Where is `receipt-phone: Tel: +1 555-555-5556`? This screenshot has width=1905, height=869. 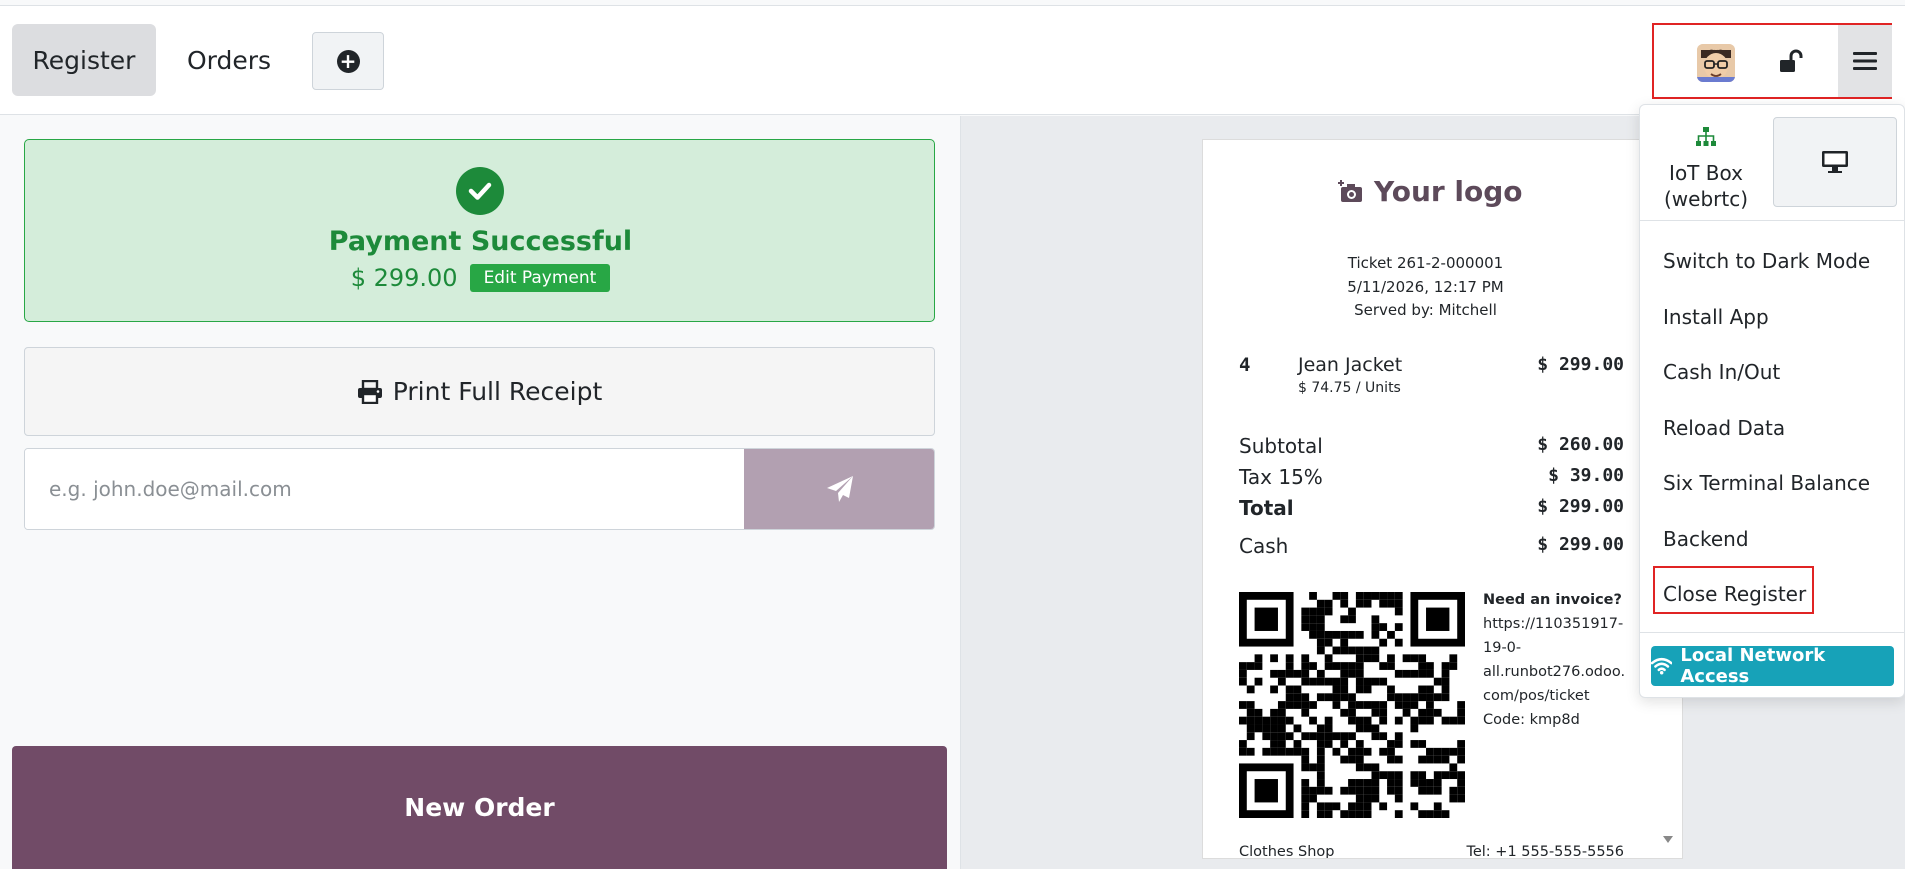 receipt-phone: Tel: +1 555-555-5556 is located at coordinates (1545, 851).